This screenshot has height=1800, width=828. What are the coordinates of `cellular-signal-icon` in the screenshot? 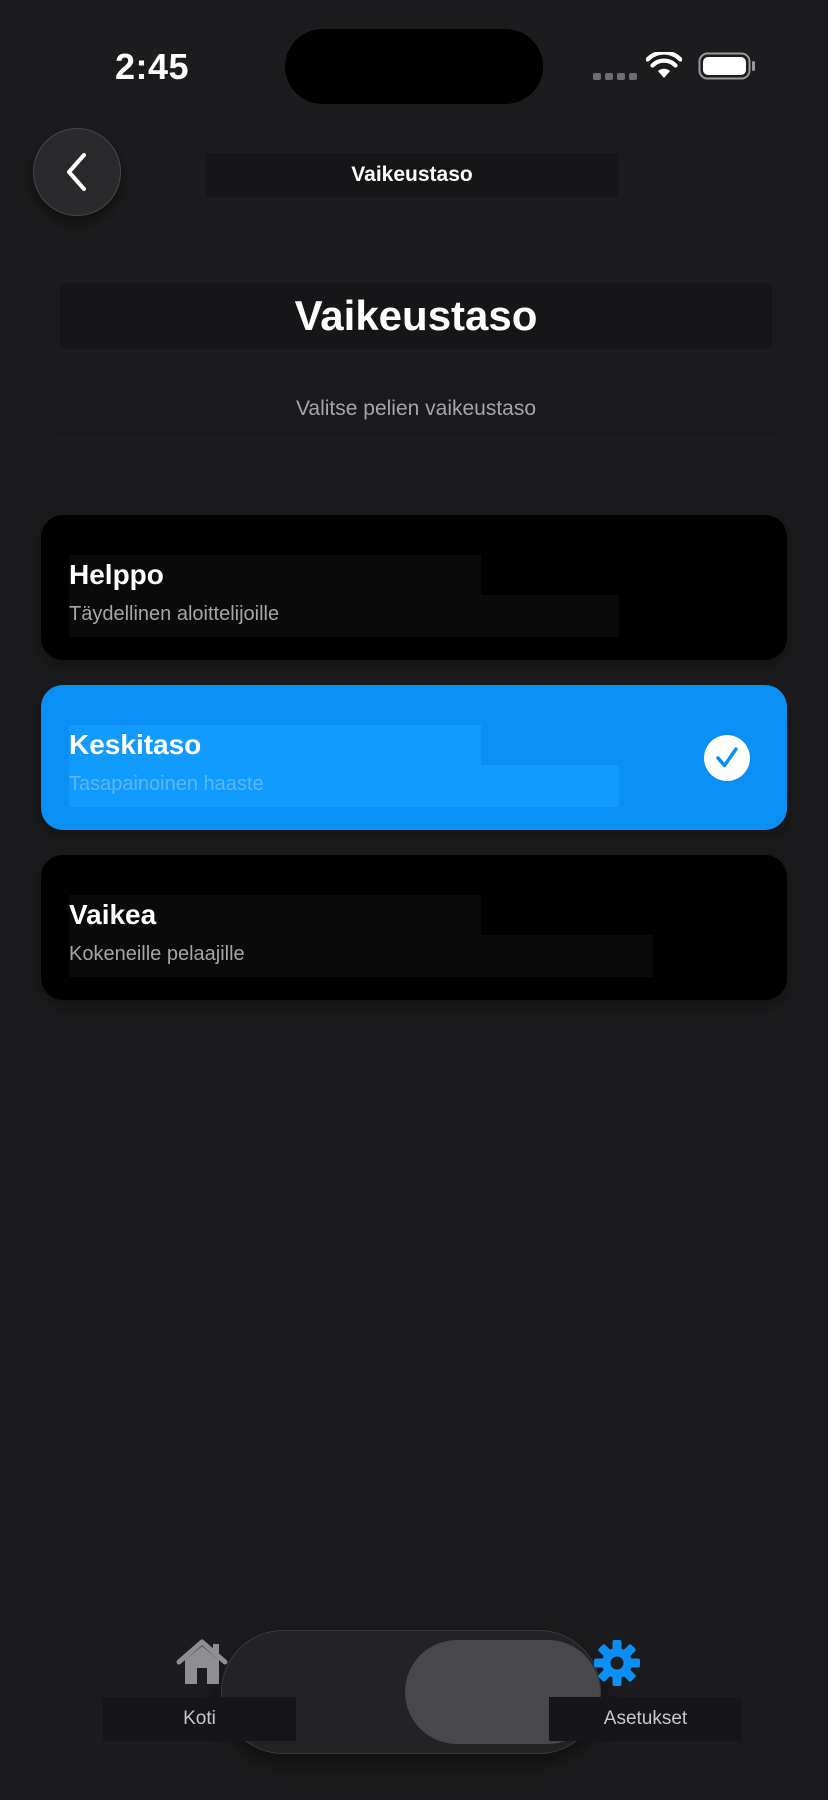 It's located at (615, 76).